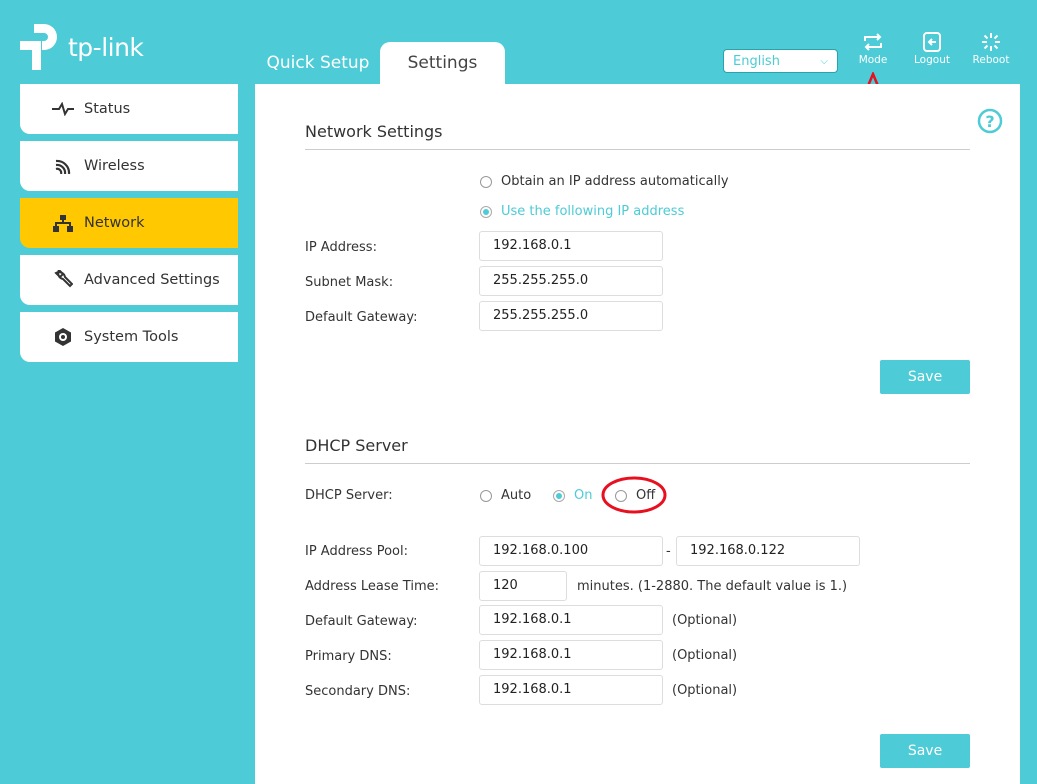 This screenshot has width=1037, height=784. I want to click on dhcp-save-button: Save, so click(925, 751).